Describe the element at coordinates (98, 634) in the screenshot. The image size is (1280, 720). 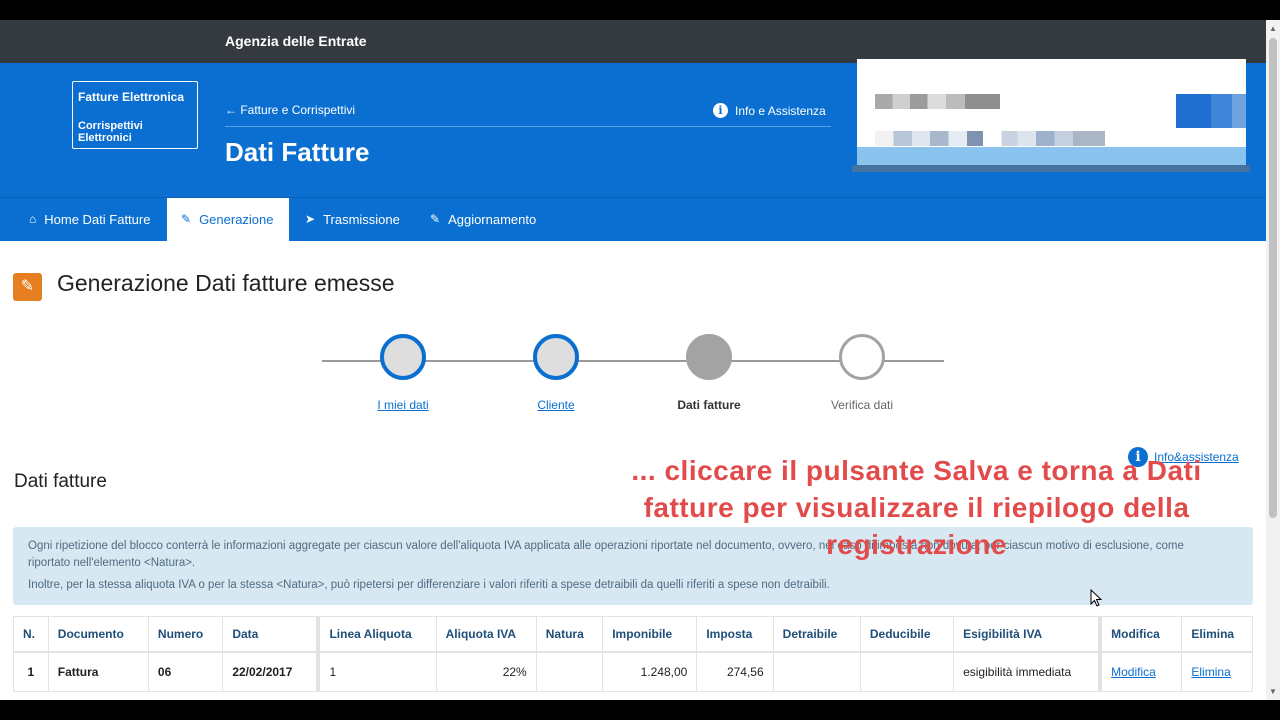
I see `col-documento: Documento` at that location.